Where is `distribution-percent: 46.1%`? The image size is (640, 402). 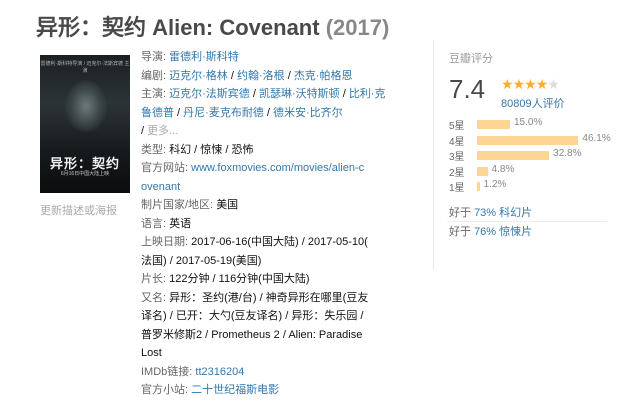
distribution-percent: 46.1% is located at coordinates (596, 138).